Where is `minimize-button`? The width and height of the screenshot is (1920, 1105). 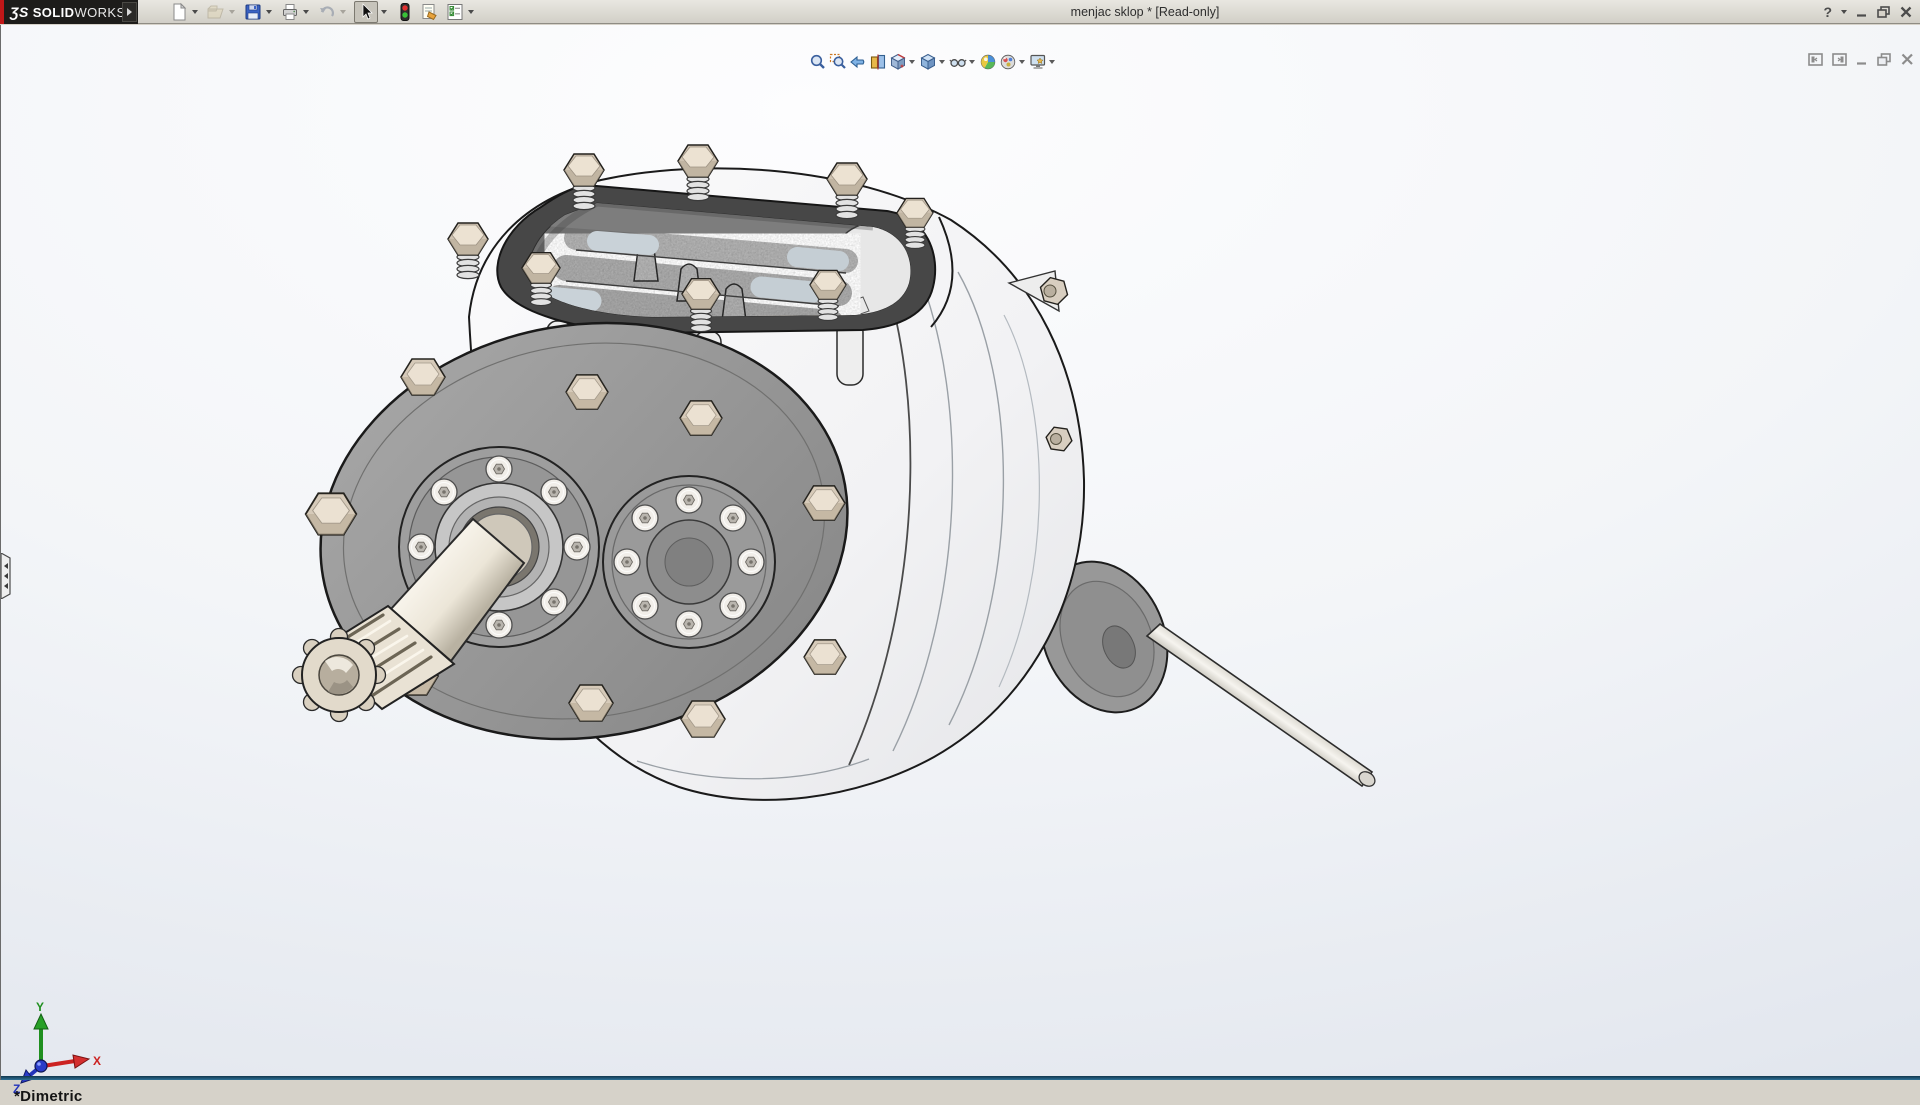 minimize-button is located at coordinates (1862, 12).